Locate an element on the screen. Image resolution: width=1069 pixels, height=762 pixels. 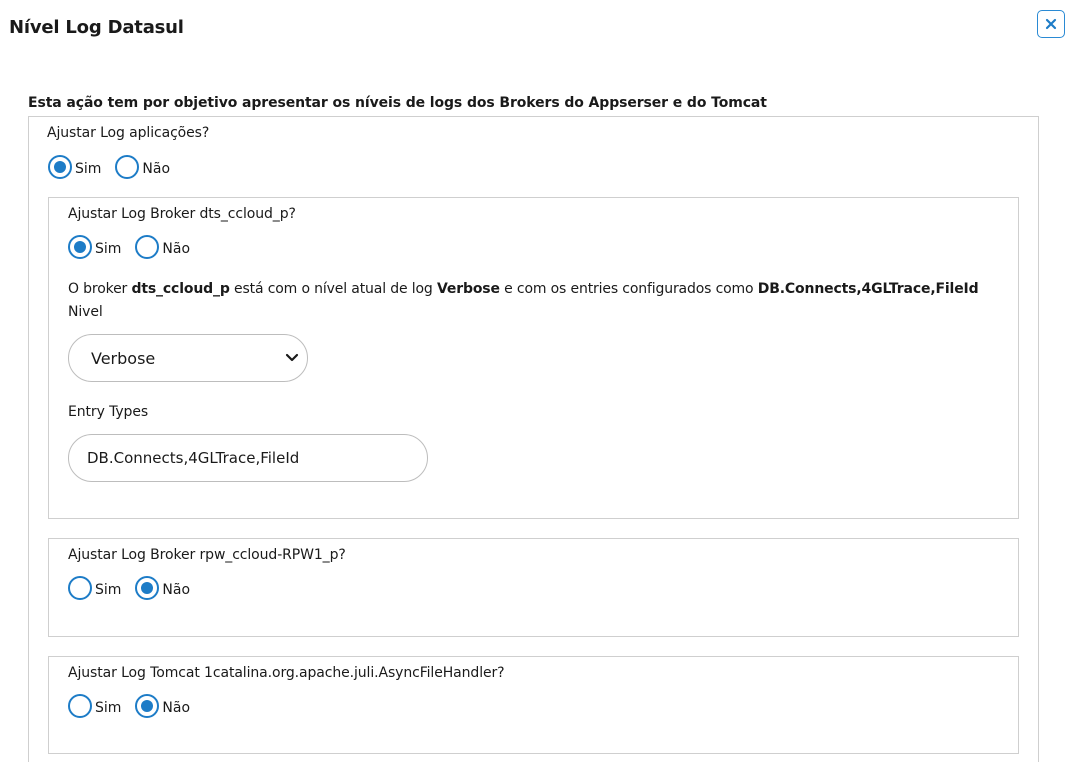
broker1-radio-group: Sim Não is located at coordinates (136, 247).